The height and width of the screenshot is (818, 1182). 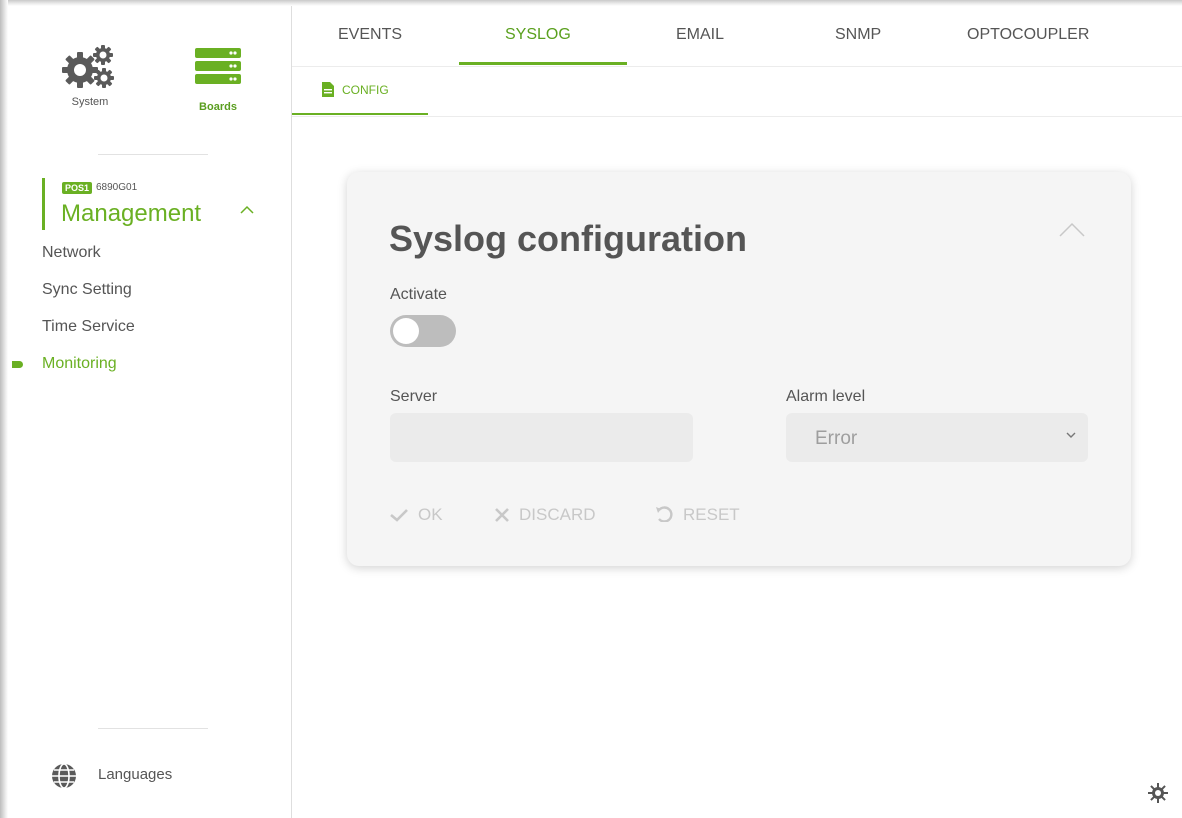 I want to click on sub-tabs: CONFIG, so click(x=737, y=92).